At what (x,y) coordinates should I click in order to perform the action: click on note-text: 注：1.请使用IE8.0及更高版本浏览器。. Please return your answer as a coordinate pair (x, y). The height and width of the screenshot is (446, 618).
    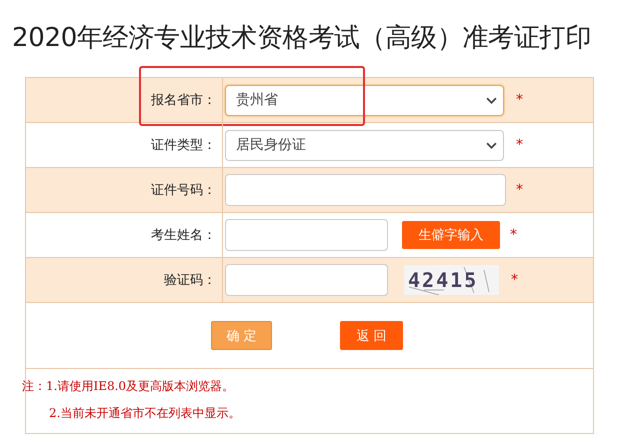
    Looking at the image, I should click on (129, 386).